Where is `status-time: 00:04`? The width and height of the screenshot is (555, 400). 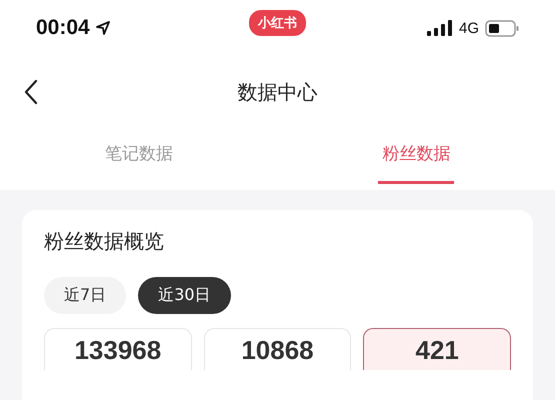 status-time: 00:04 is located at coordinates (63, 28).